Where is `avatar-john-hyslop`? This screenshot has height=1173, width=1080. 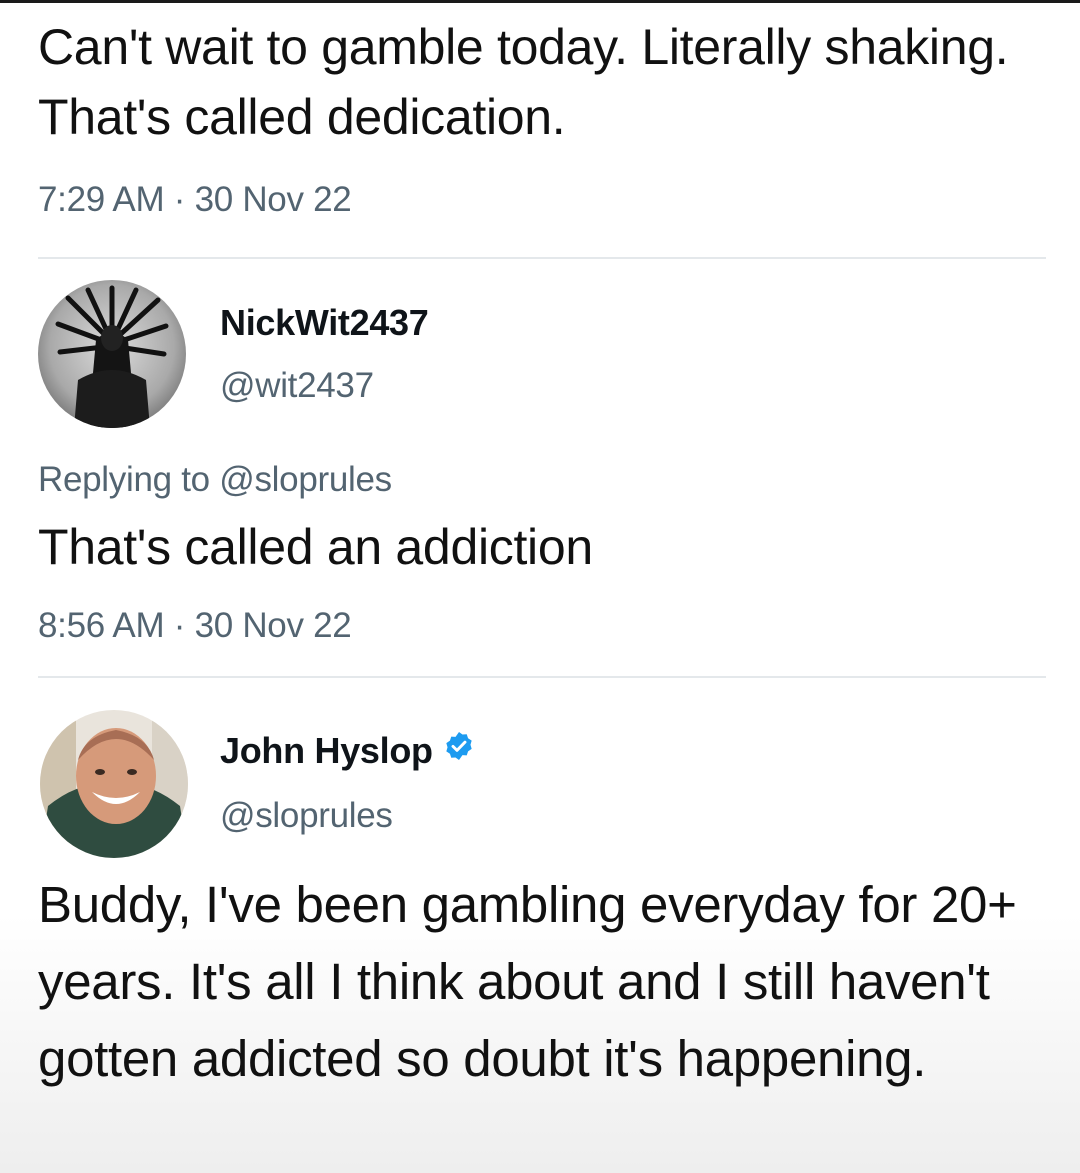 avatar-john-hyslop is located at coordinates (114, 784).